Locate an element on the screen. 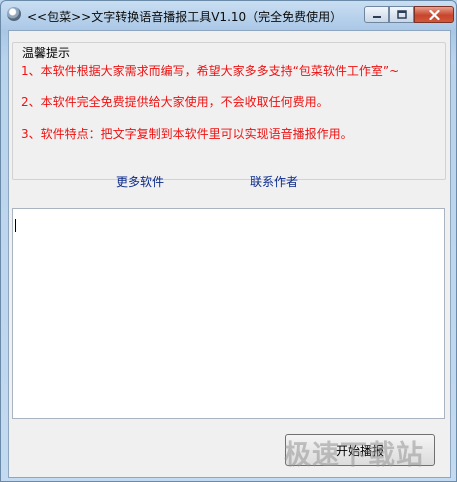  app-icon is located at coordinates (14, 14).